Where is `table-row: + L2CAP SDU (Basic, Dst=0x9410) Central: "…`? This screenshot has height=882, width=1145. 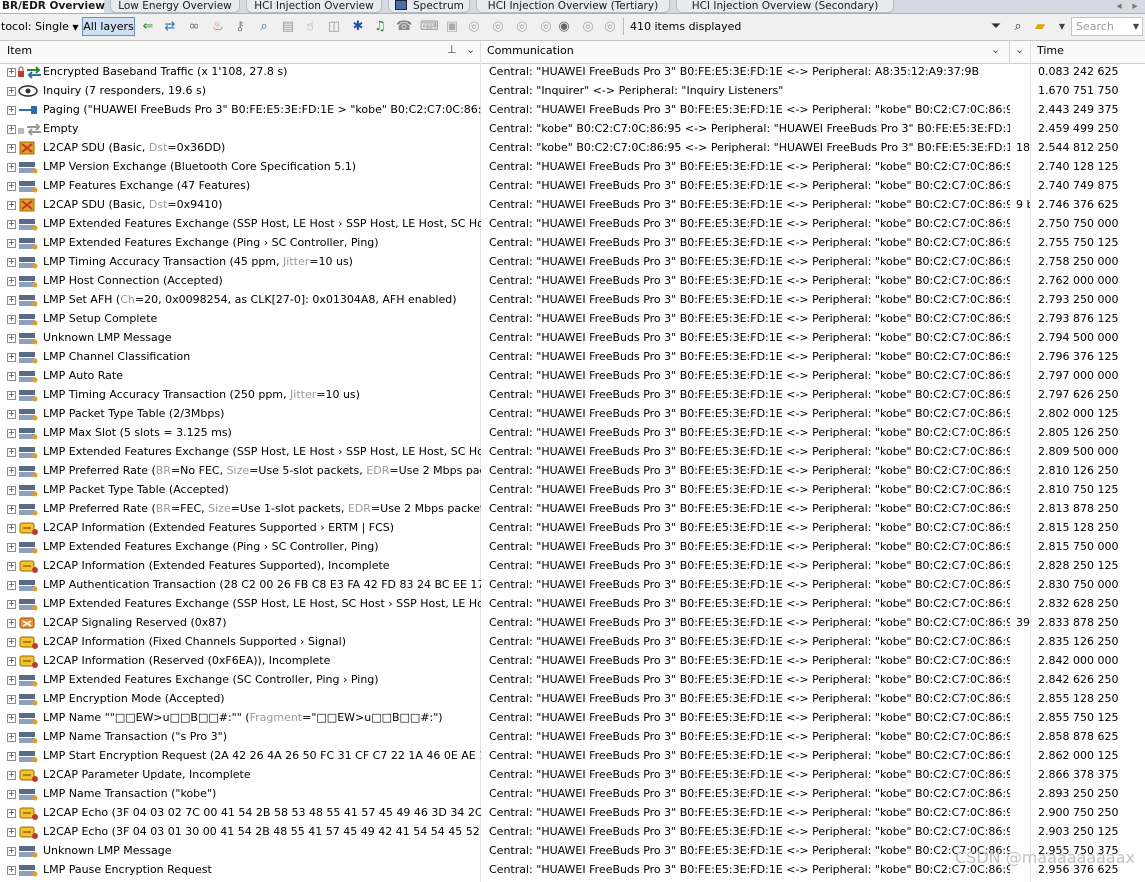 table-row: + L2CAP SDU (Basic, Dst=0x9410) Central: "… is located at coordinates (572, 205).